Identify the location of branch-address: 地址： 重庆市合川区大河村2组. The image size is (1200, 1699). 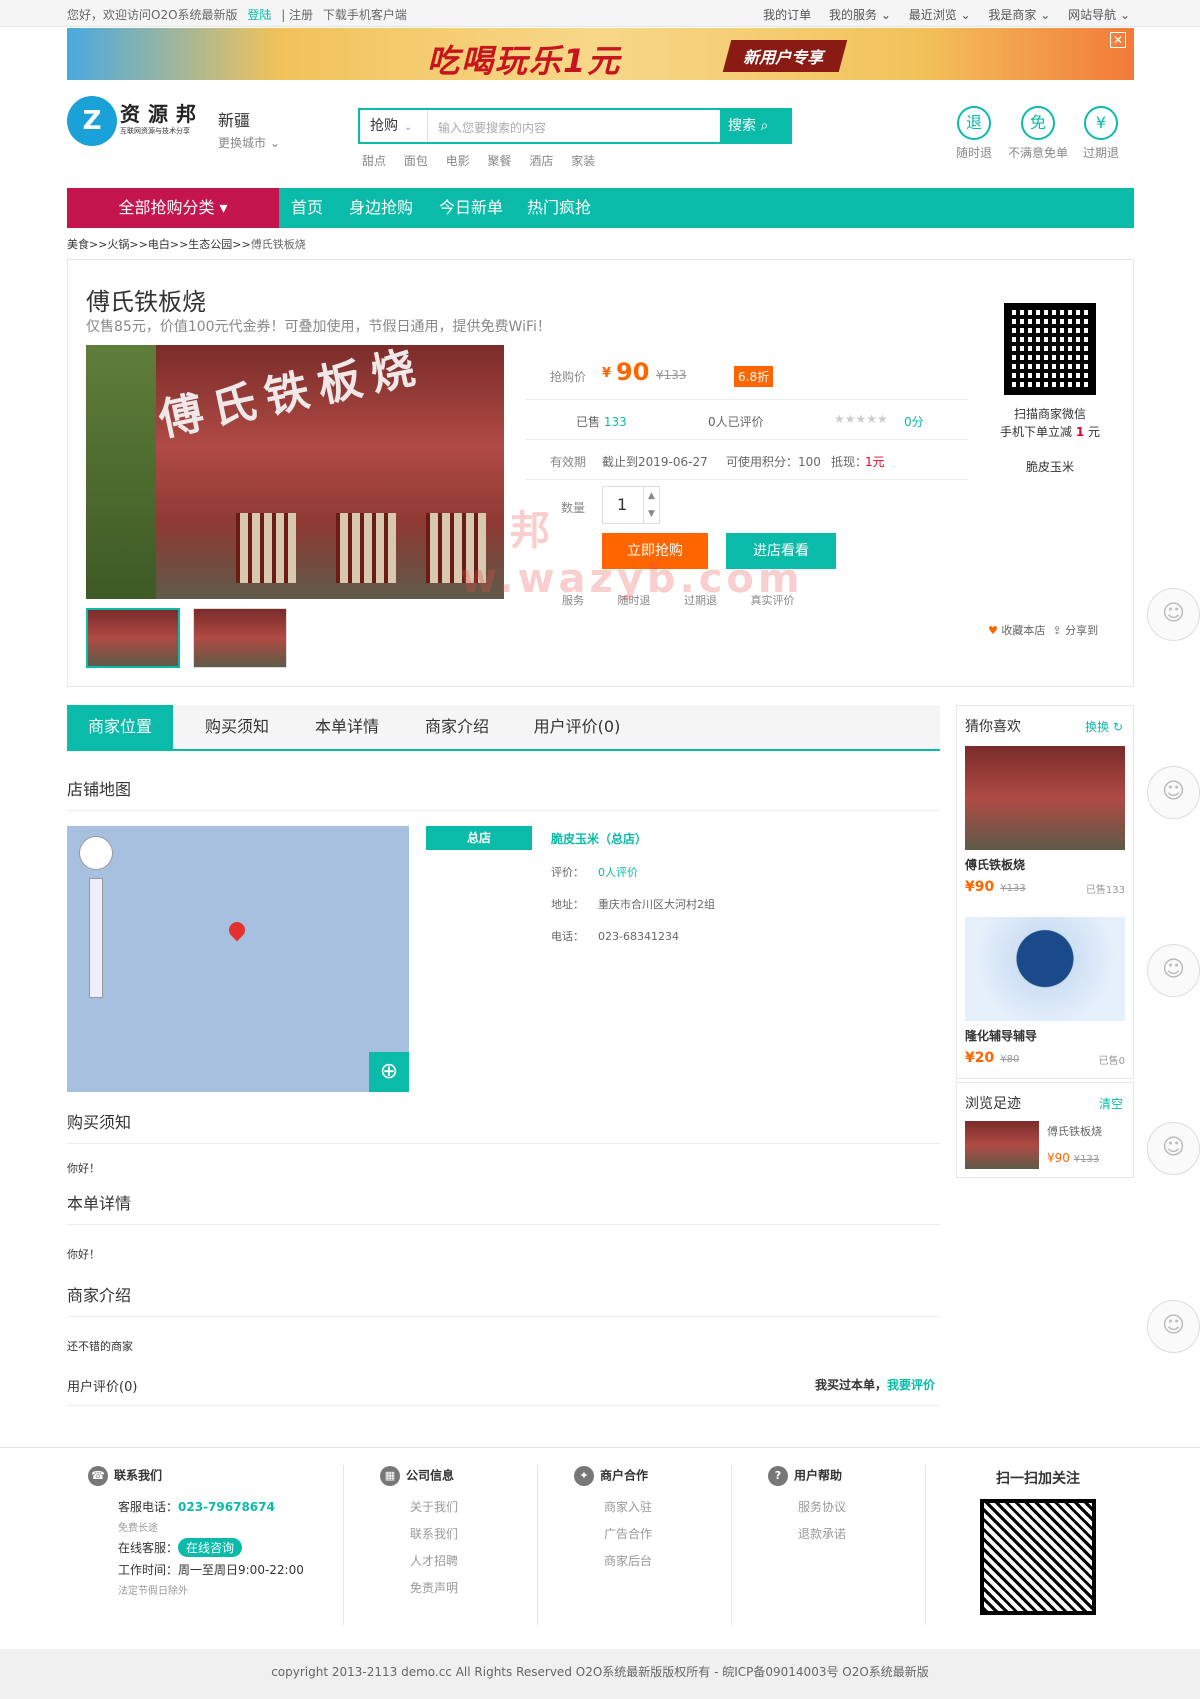
(633, 904).